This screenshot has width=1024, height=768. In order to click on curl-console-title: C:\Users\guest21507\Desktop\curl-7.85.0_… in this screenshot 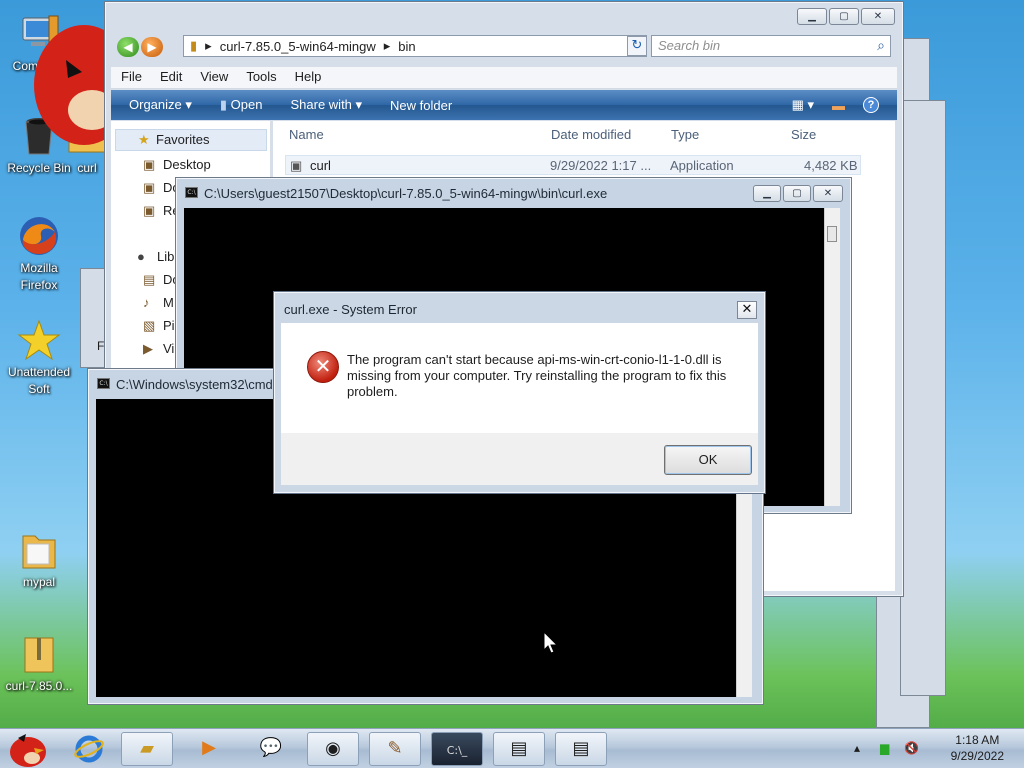, I will do `click(406, 193)`.